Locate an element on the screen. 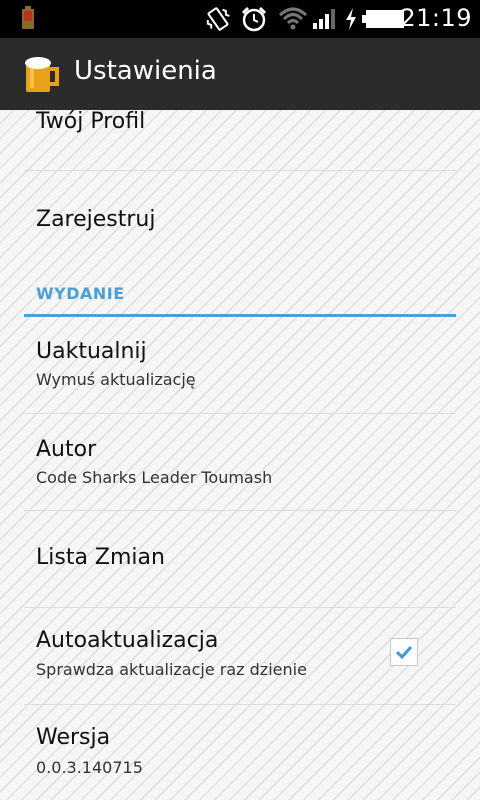  signal-icon is located at coordinates (324, 19).